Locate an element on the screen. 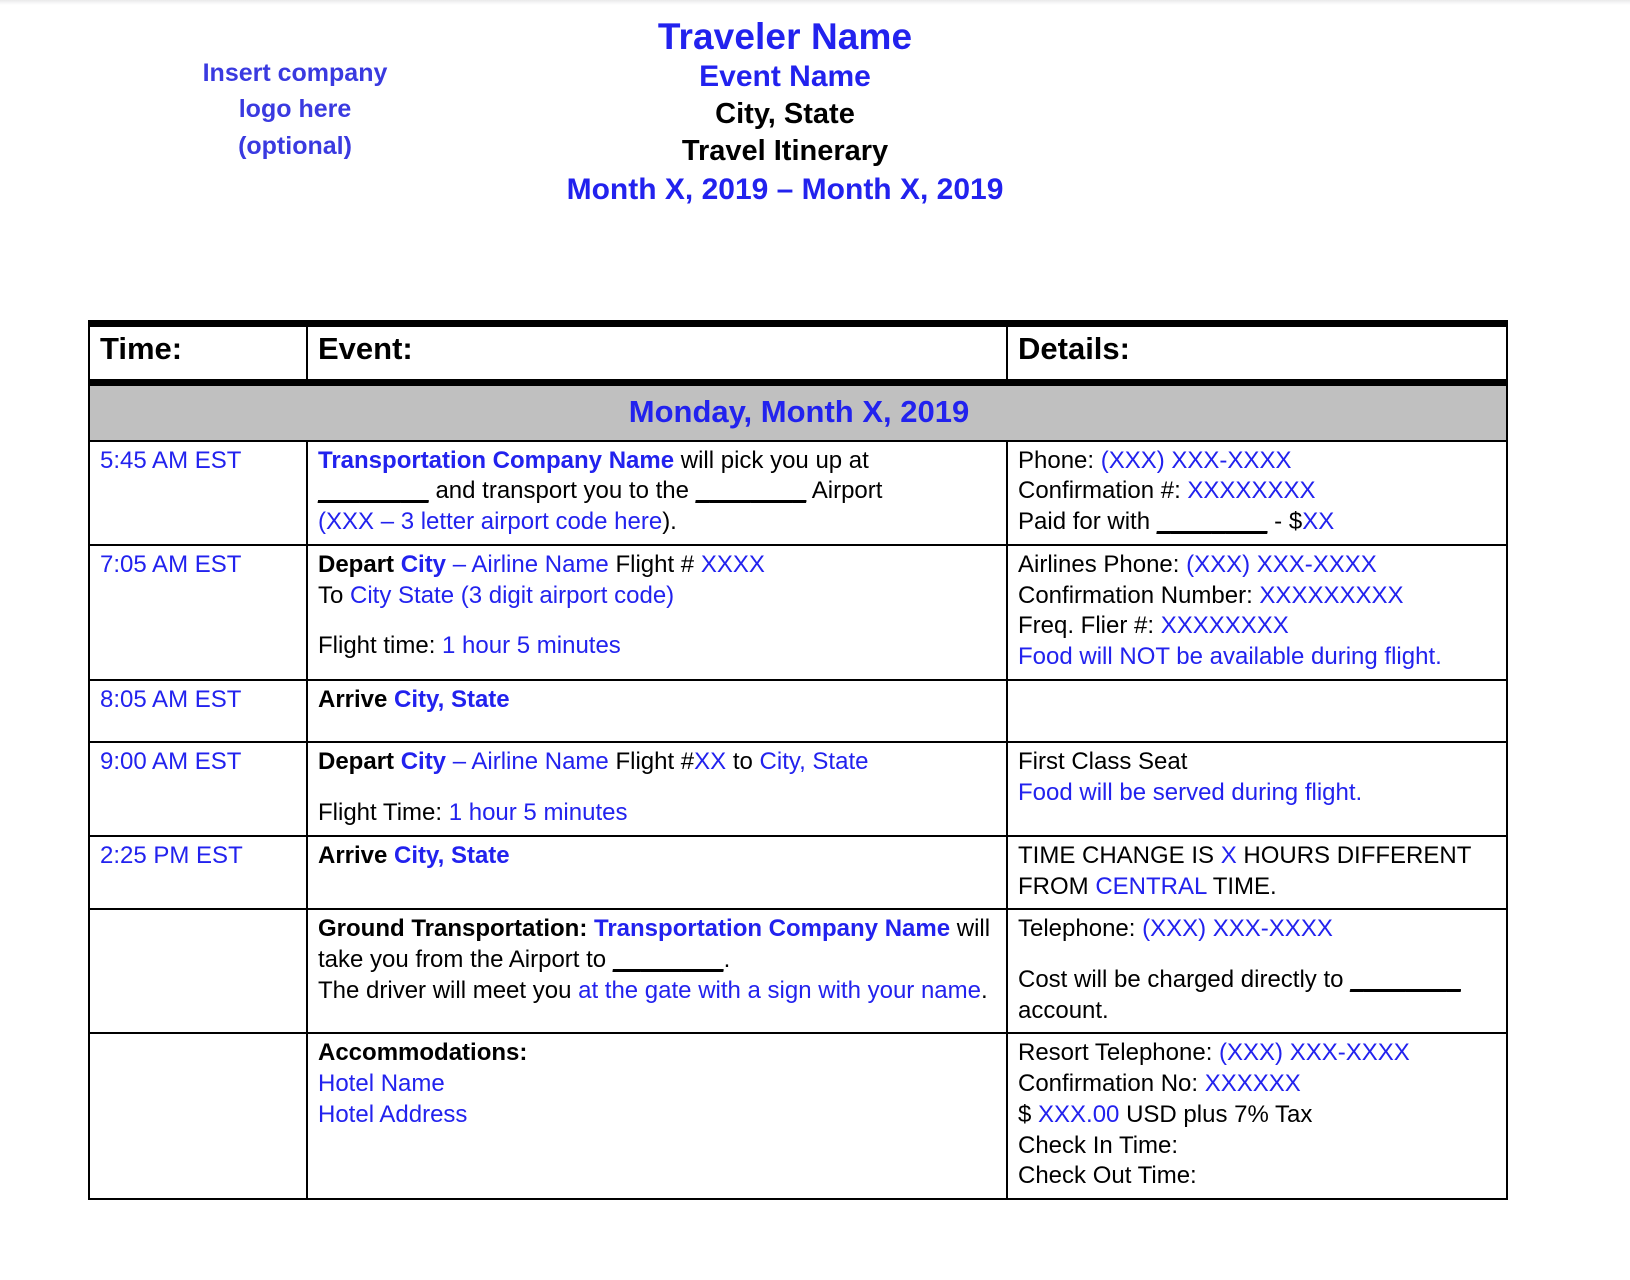 This screenshot has width=1630, height=1280. pickup-location-blank is located at coordinates (373, 490).